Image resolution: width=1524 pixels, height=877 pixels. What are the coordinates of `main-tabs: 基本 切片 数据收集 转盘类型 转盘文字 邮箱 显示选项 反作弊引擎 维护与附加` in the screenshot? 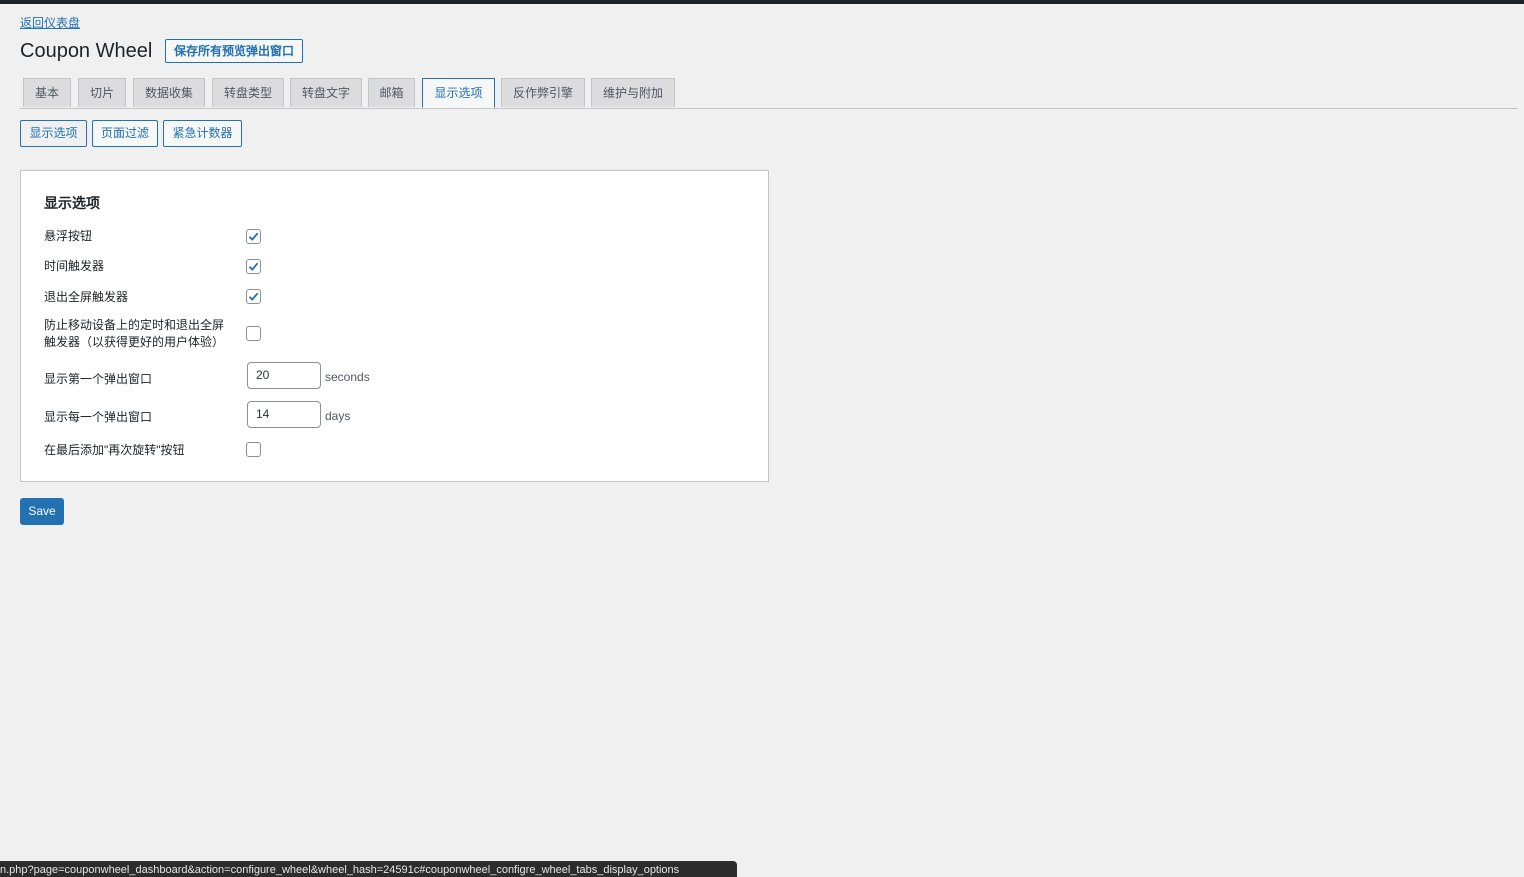 It's located at (769, 93).